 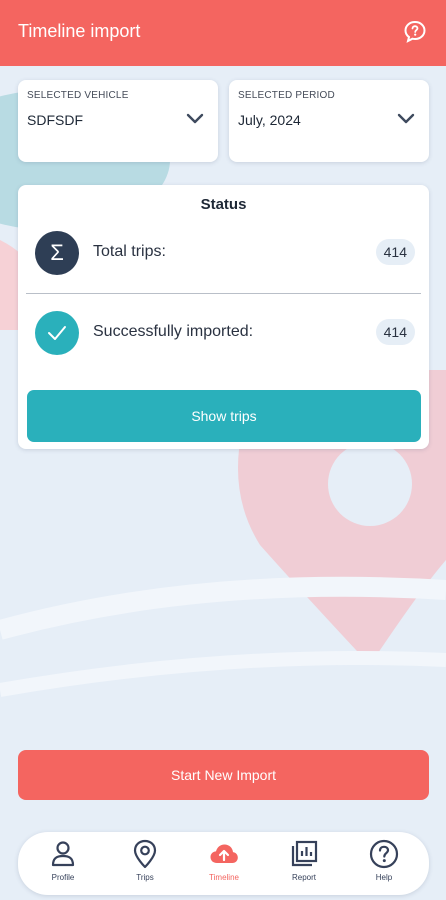 I want to click on divider, so click(x=223, y=293).